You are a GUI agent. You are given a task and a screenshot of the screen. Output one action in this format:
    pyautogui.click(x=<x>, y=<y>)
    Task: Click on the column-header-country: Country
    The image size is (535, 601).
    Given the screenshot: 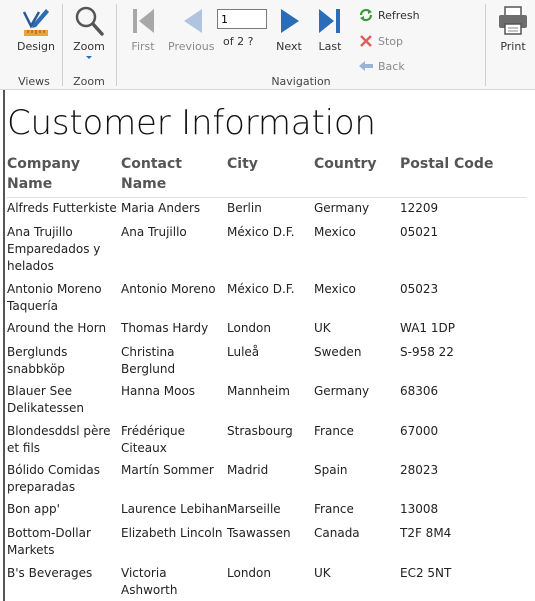 What is the action you would take?
    pyautogui.click(x=345, y=164)
    